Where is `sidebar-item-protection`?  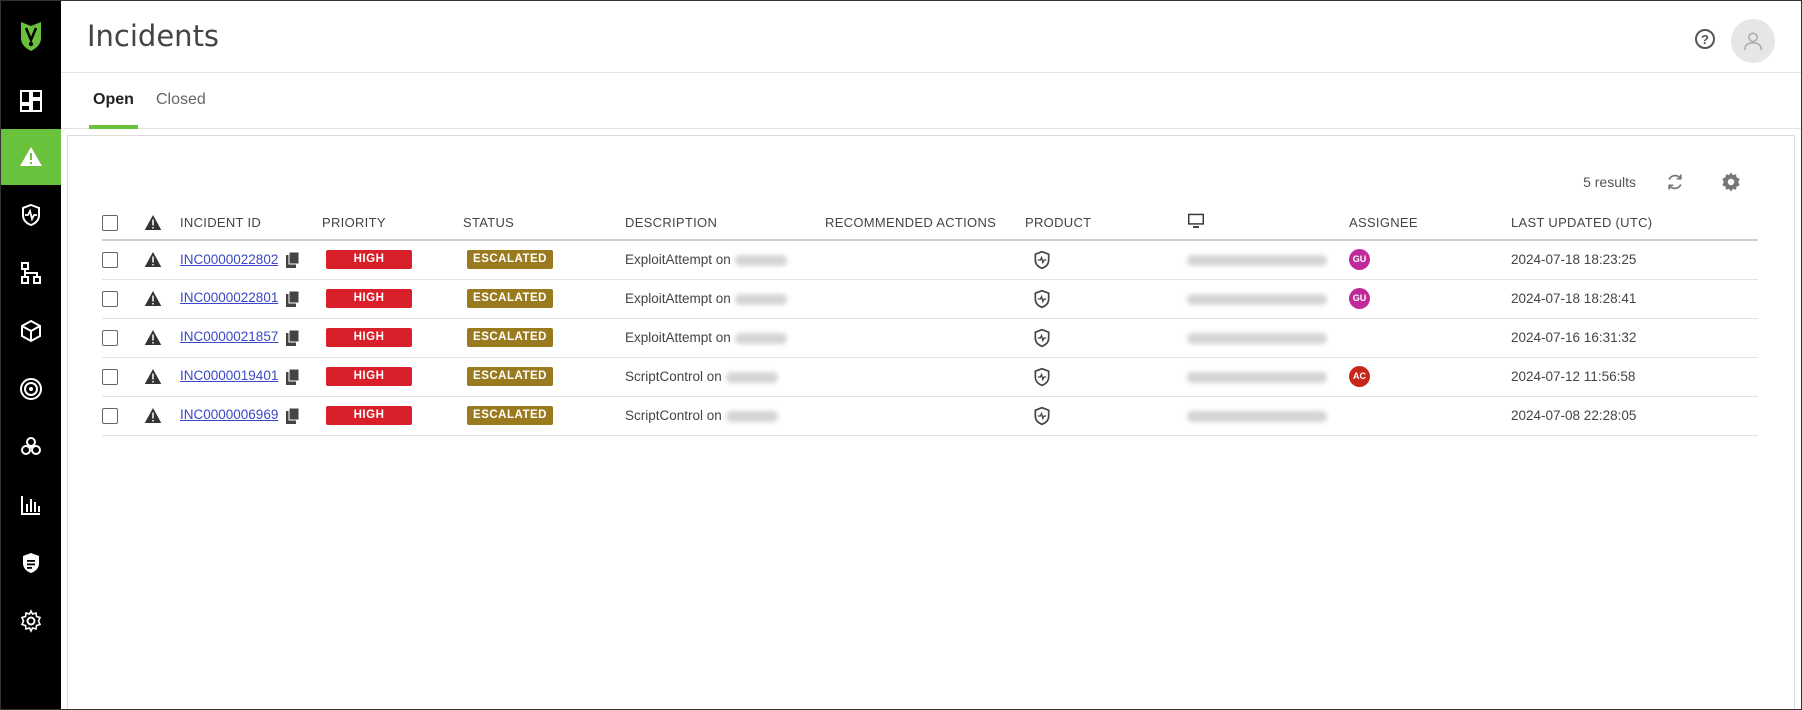 sidebar-item-protection is located at coordinates (31, 215).